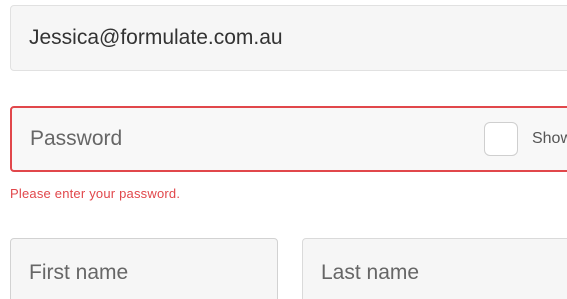  Describe the element at coordinates (79, 272) in the screenshot. I see `first-name-placeholder: First name` at that location.